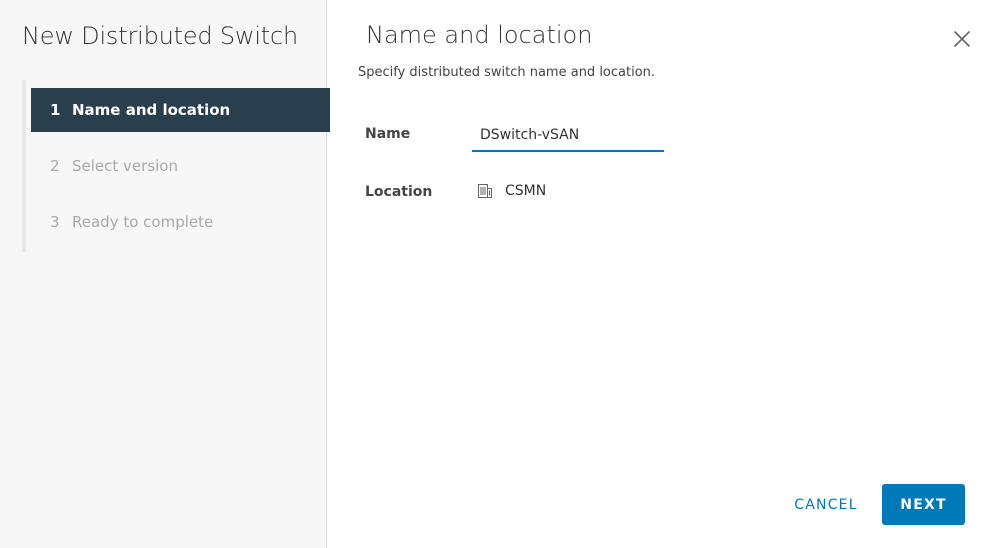  Describe the element at coordinates (399, 192) in the screenshot. I see `location-label: Location` at that location.